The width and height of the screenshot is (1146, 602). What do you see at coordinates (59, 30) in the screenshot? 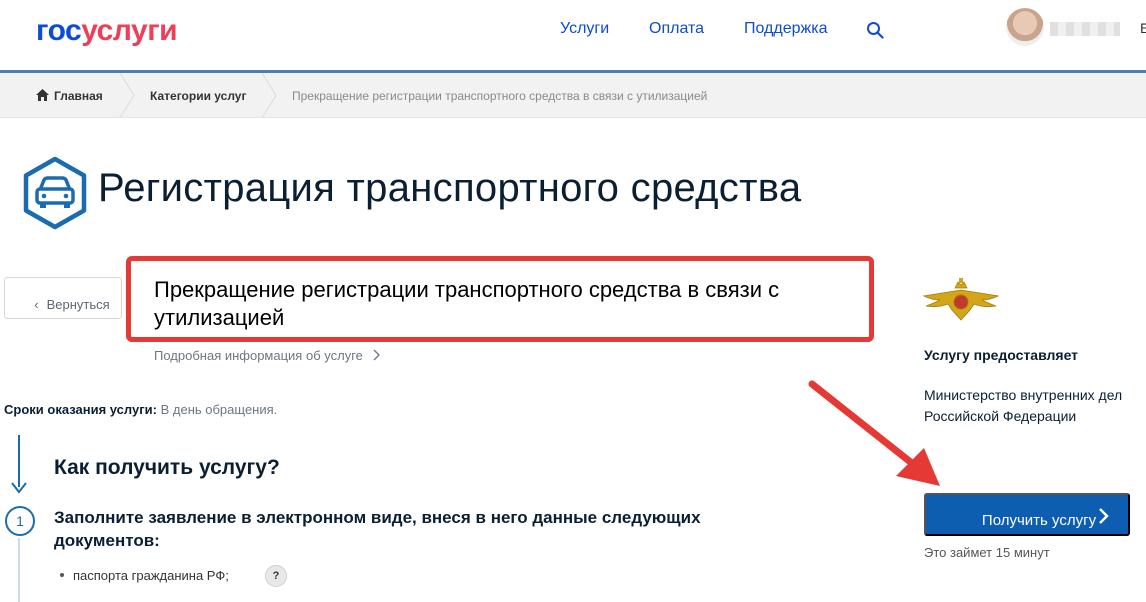
I see `logo-part-gos: гос` at bounding box center [59, 30].